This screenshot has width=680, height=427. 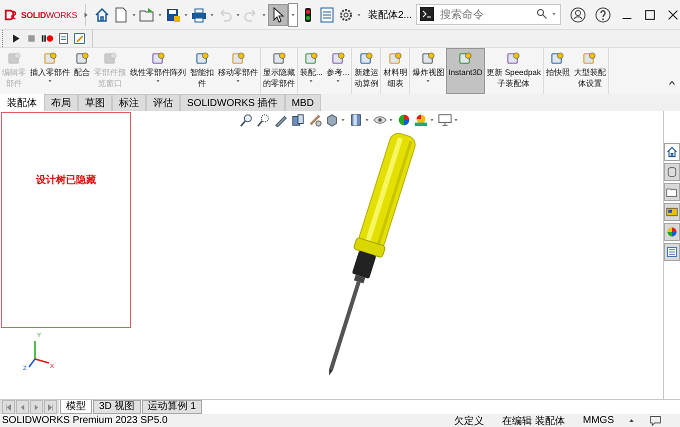 I want to click on macro-icon, so click(x=63, y=38).